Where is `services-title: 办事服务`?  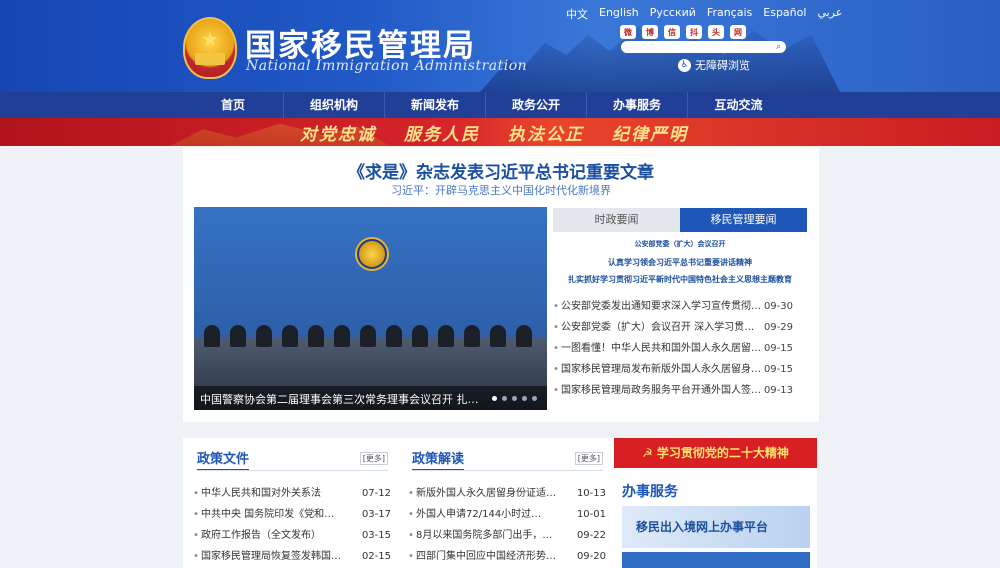
services-title: 办事服务 is located at coordinates (650, 492).